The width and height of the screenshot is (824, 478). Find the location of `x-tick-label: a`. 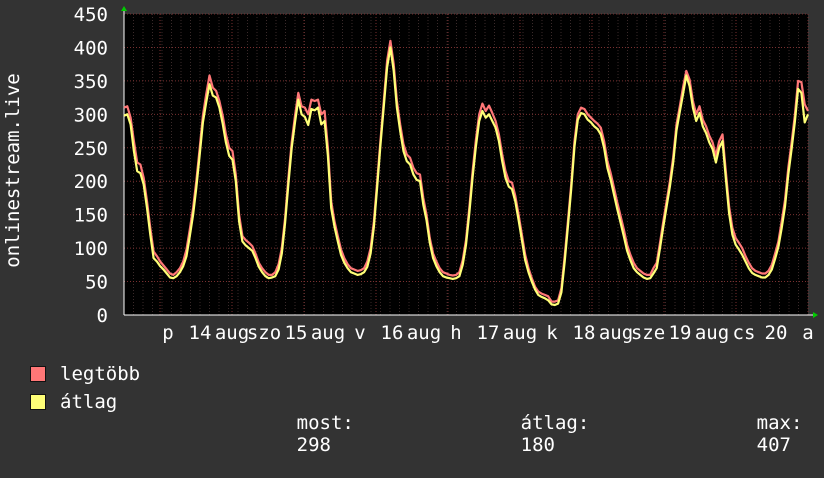

x-tick-label: a is located at coordinates (807, 333).